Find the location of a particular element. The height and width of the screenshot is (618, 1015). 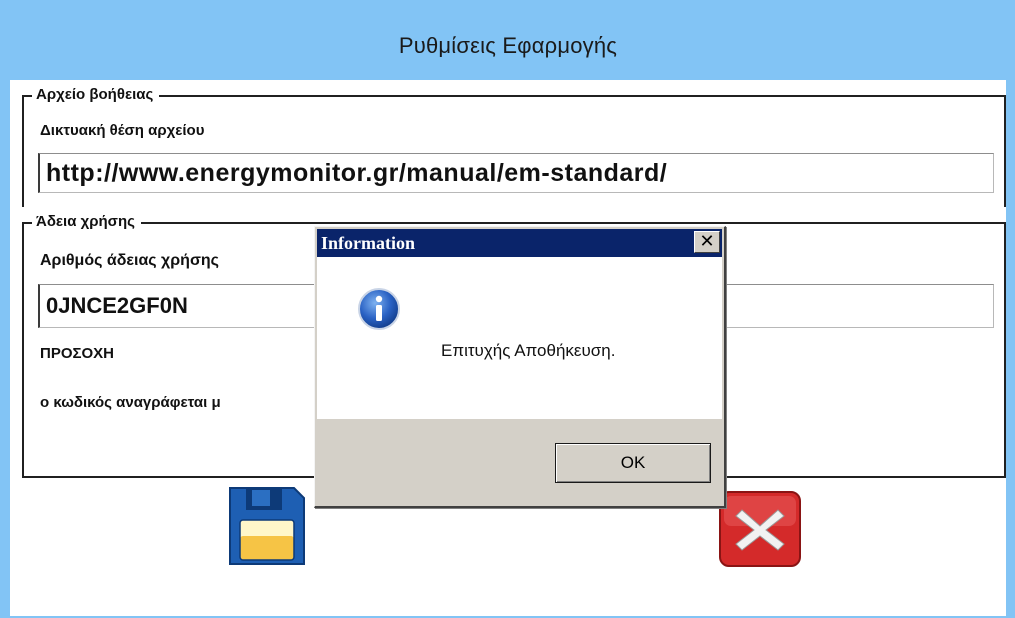

dialog-title: Information is located at coordinates (368, 243).